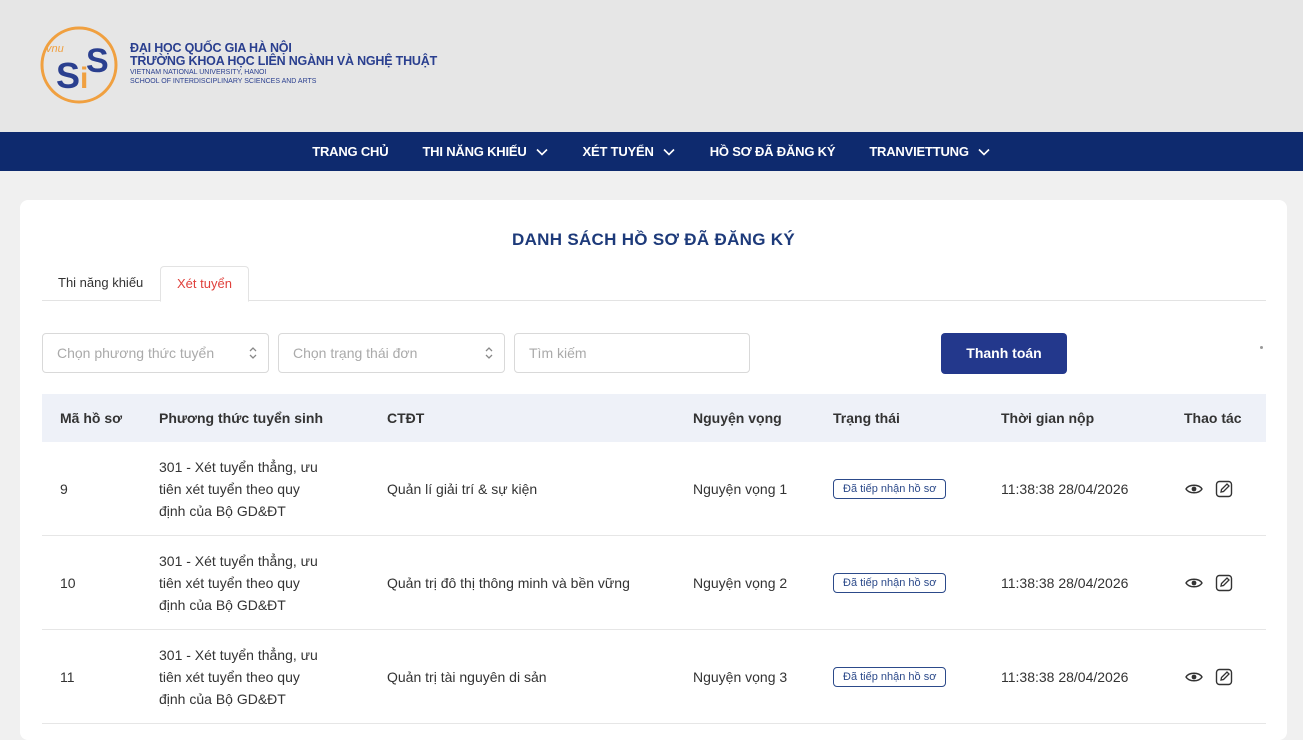  What do you see at coordinates (740, 488) in the screenshot?
I see `cell-wish: Nguyện vọng 1` at bounding box center [740, 488].